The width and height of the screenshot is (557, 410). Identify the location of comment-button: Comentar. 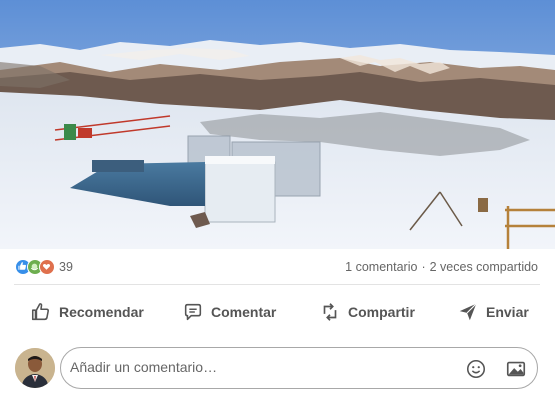
(229, 312).